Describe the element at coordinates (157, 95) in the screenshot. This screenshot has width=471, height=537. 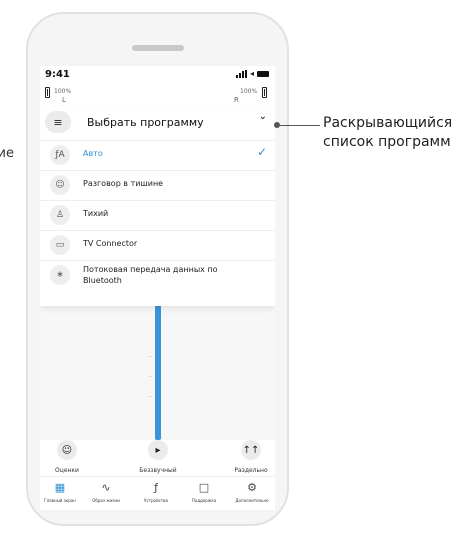
I see `hearing-aid-status: 100% L R 100%` at that location.